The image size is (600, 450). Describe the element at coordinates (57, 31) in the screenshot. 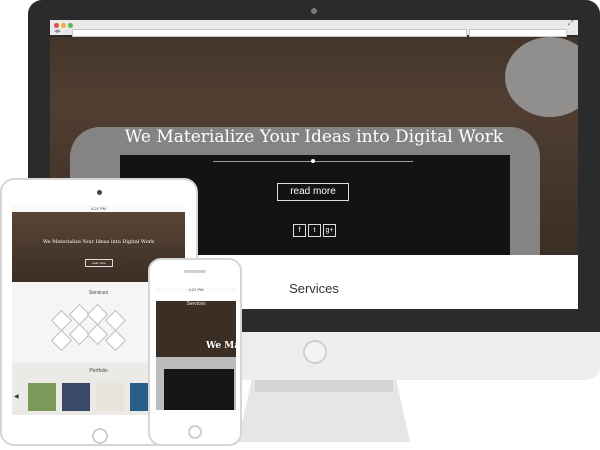

I see `nav-arrows-icon: ◂▸` at that location.